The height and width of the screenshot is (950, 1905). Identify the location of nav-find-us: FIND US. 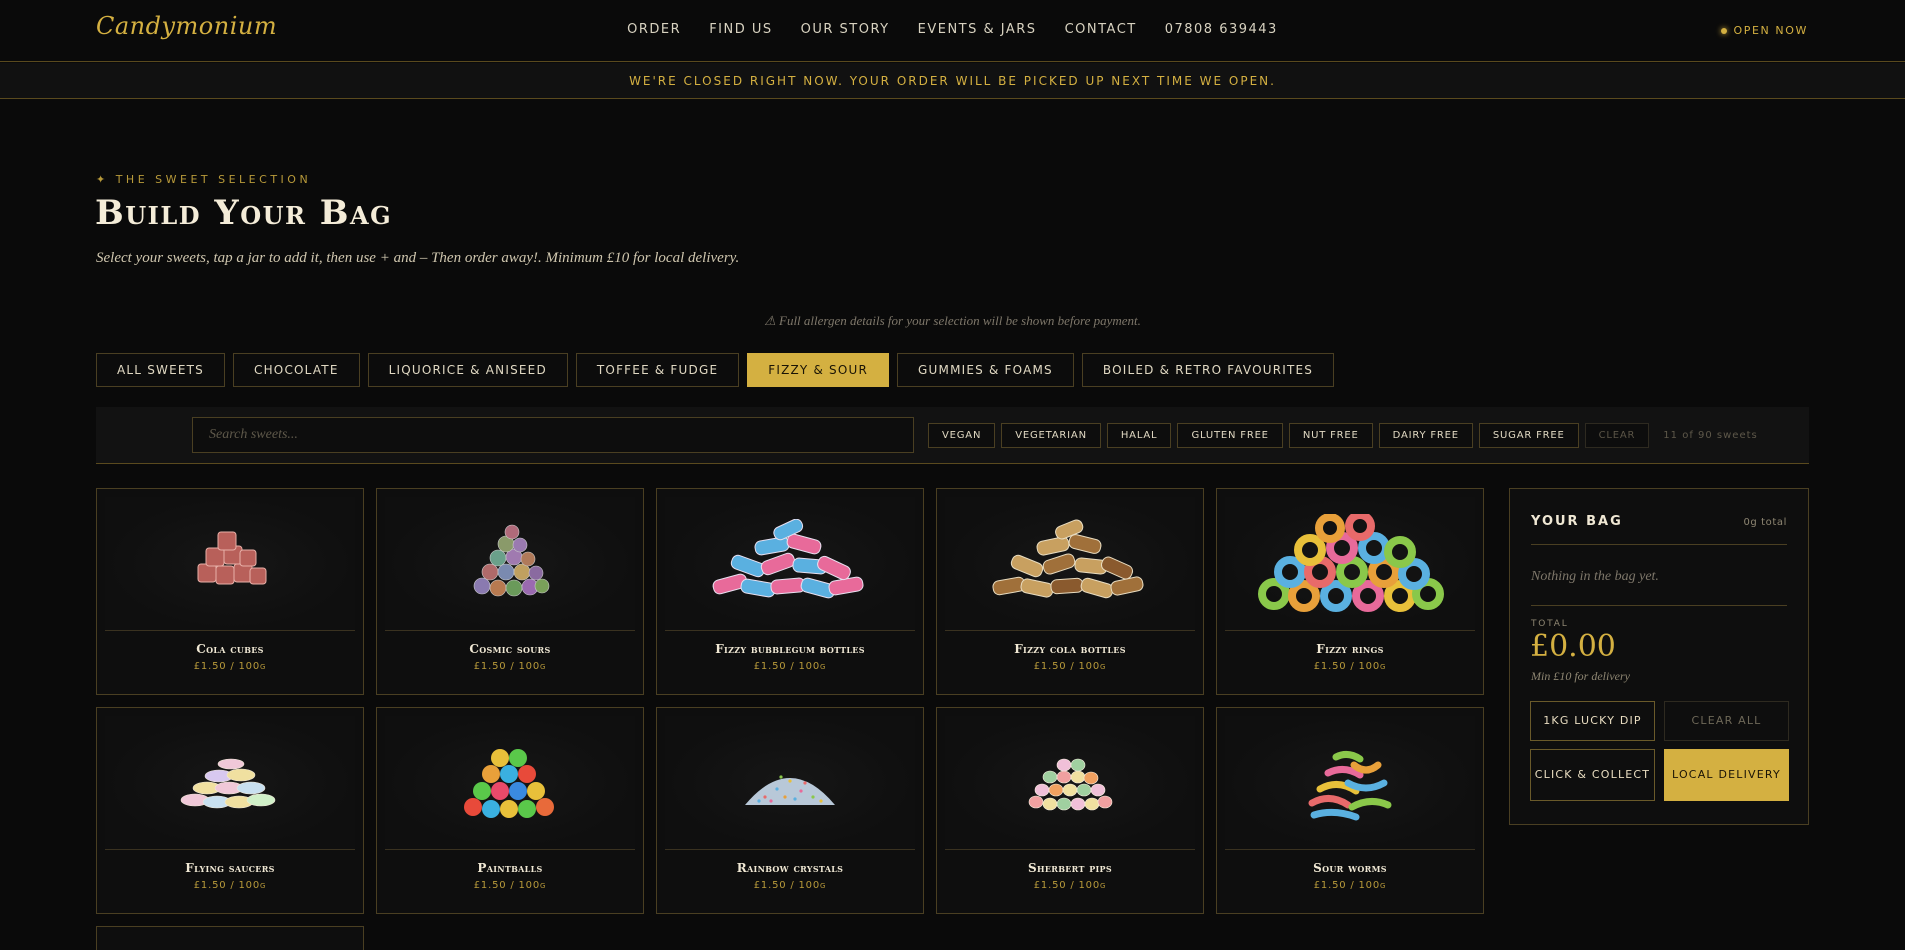
(740, 29).